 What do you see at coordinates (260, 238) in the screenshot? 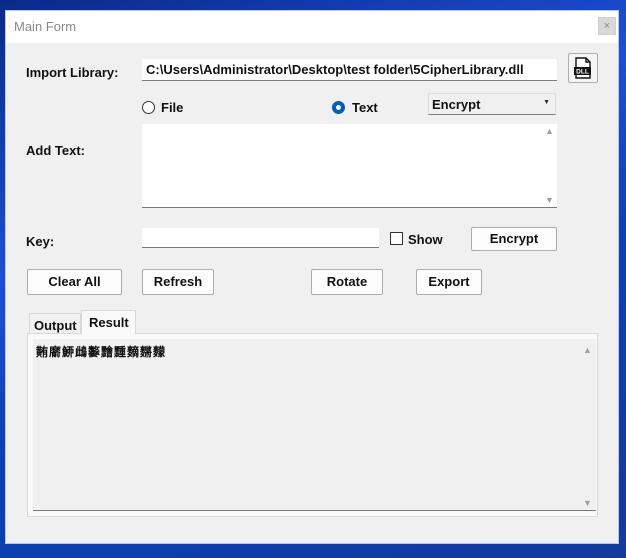
I see `key-input` at bounding box center [260, 238].